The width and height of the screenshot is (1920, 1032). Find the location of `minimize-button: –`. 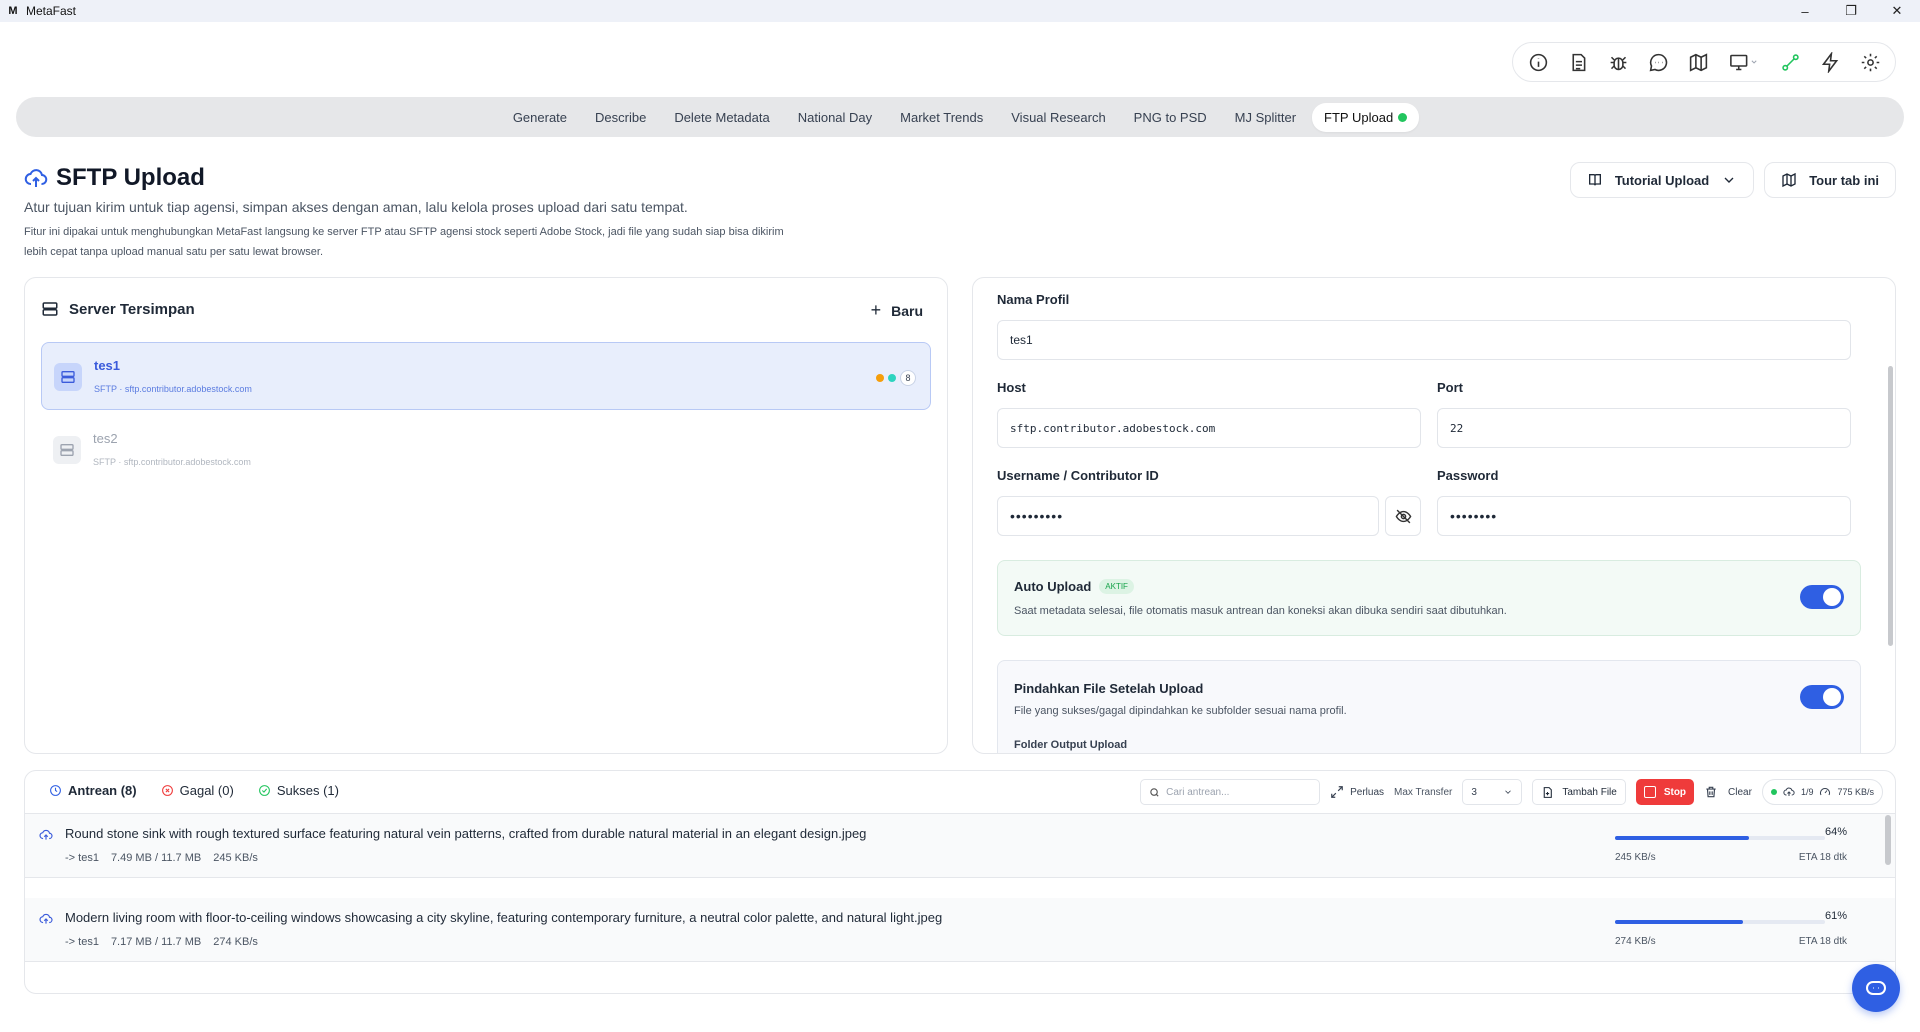

minimize-button: – is located at coordinates (1805, 11).